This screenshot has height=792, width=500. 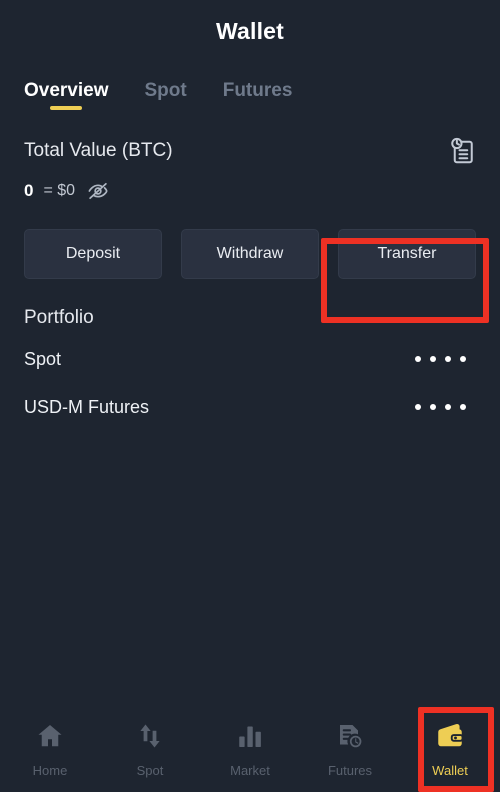 I want to click on app-header: Wallet, so click(x=250, y=31).